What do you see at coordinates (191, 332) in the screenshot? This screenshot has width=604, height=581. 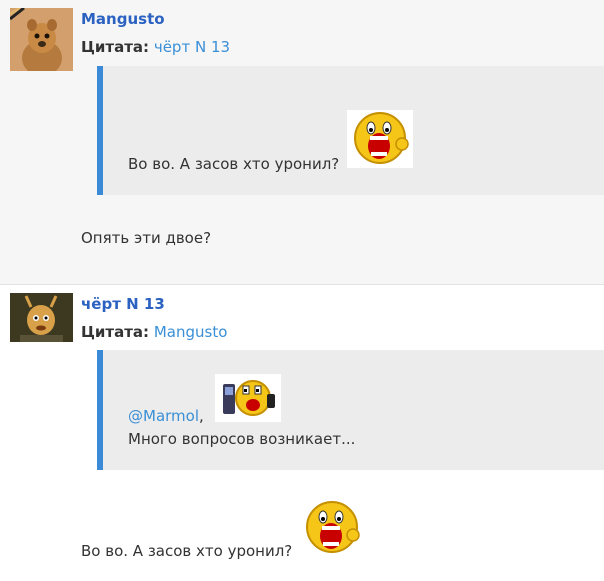 I see `quote-source-link: Mangusto` at bounding box center [191, 332].